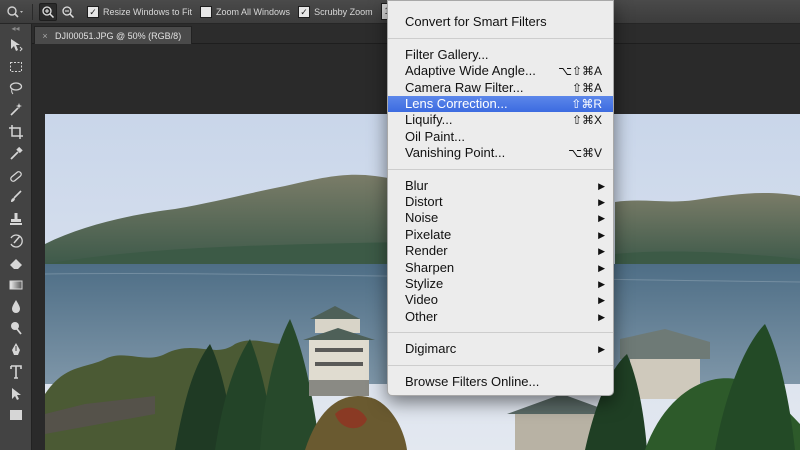  I want to click on magic-wand-icon, so click(16, 109).